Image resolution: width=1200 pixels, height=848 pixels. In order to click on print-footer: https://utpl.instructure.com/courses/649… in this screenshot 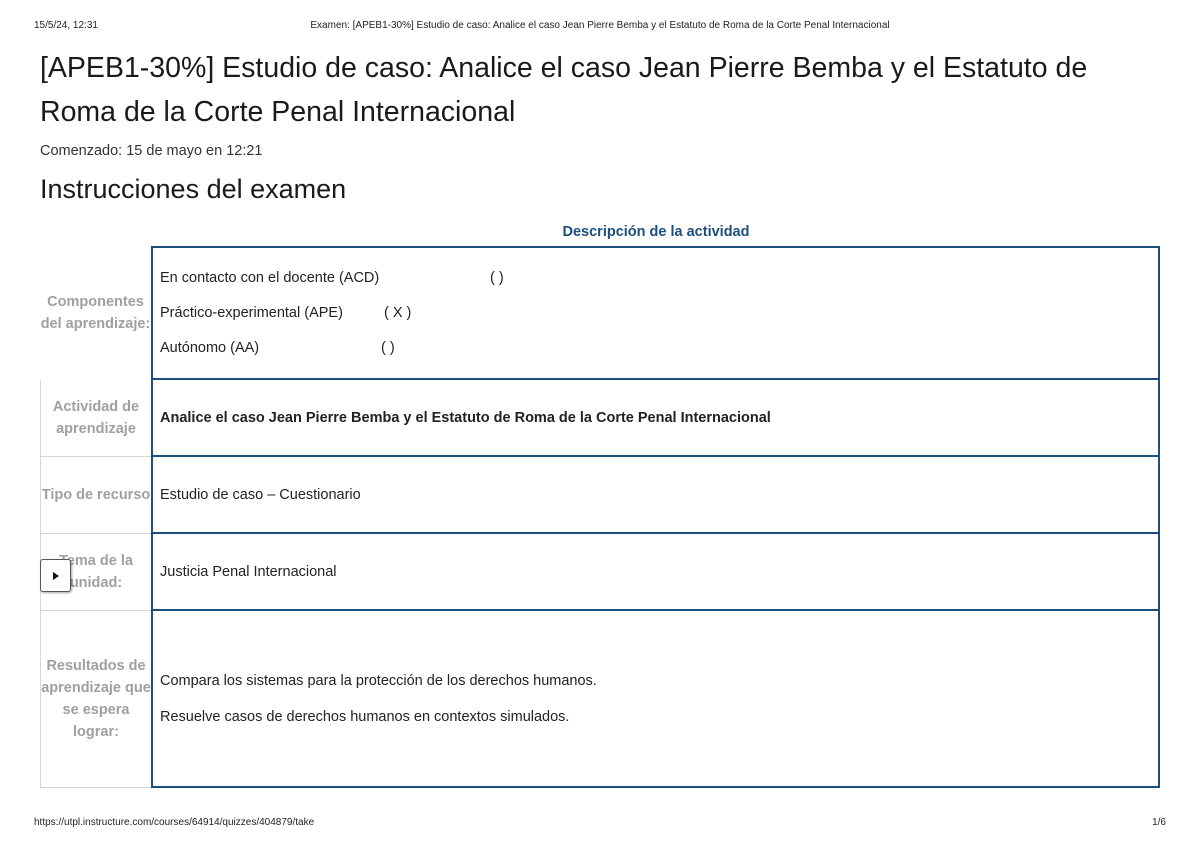, I will do `click(600, 824)`.